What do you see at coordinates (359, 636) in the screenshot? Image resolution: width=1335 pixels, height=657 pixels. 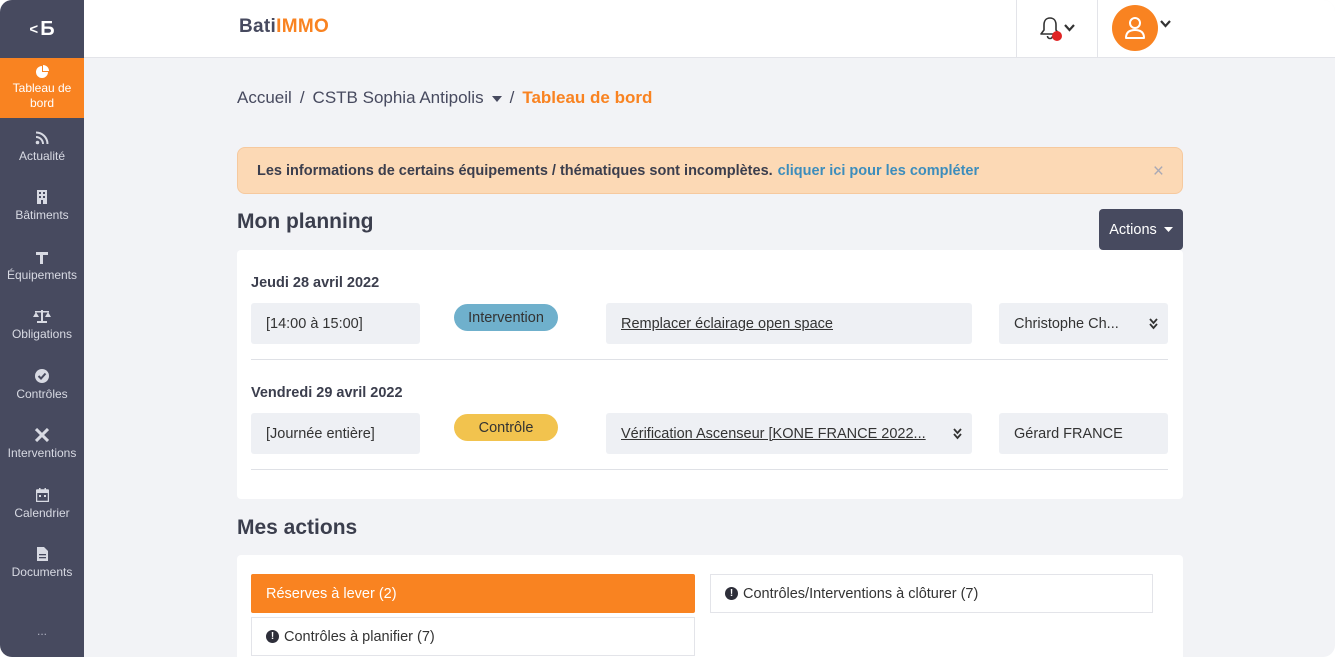 I see `tab-label: Contrôles à planifier (7)` at bounding box center [359, 636].